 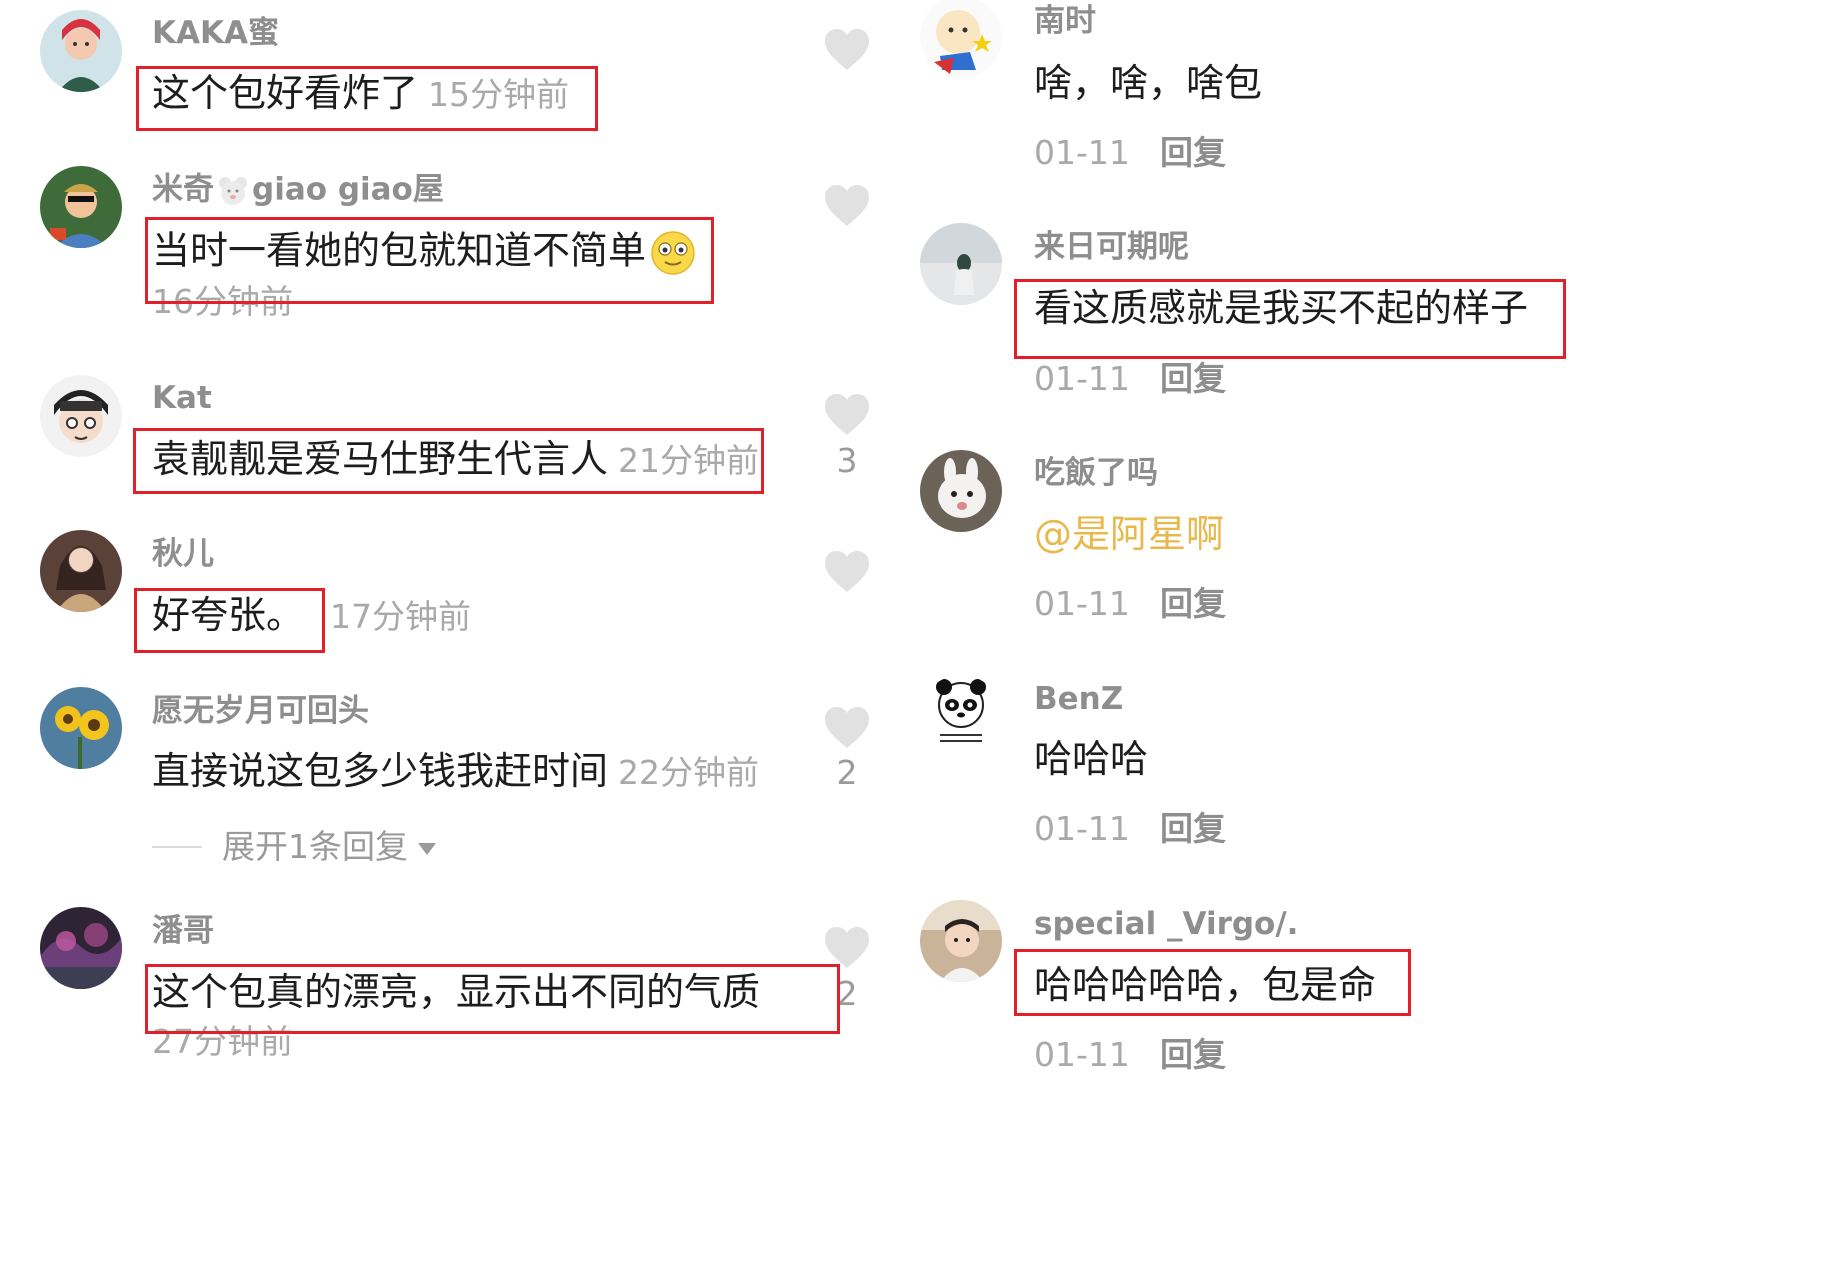 I want to click on bear-emoji-icon, so click(x=233, y=191).